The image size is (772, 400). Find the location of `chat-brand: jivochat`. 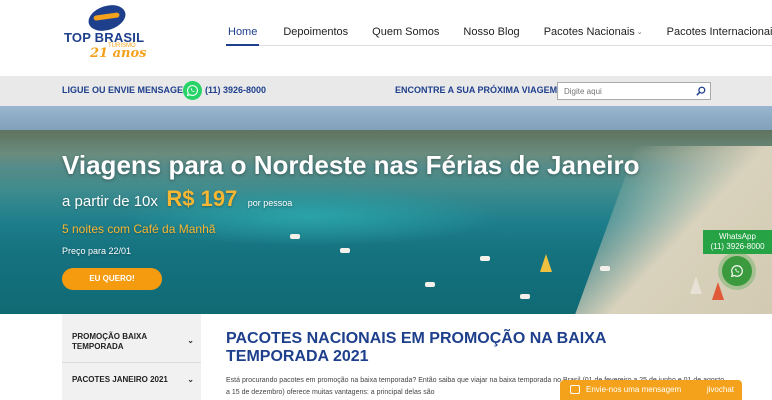

chat-brand: jivochat is located at coordinates (720, 389).